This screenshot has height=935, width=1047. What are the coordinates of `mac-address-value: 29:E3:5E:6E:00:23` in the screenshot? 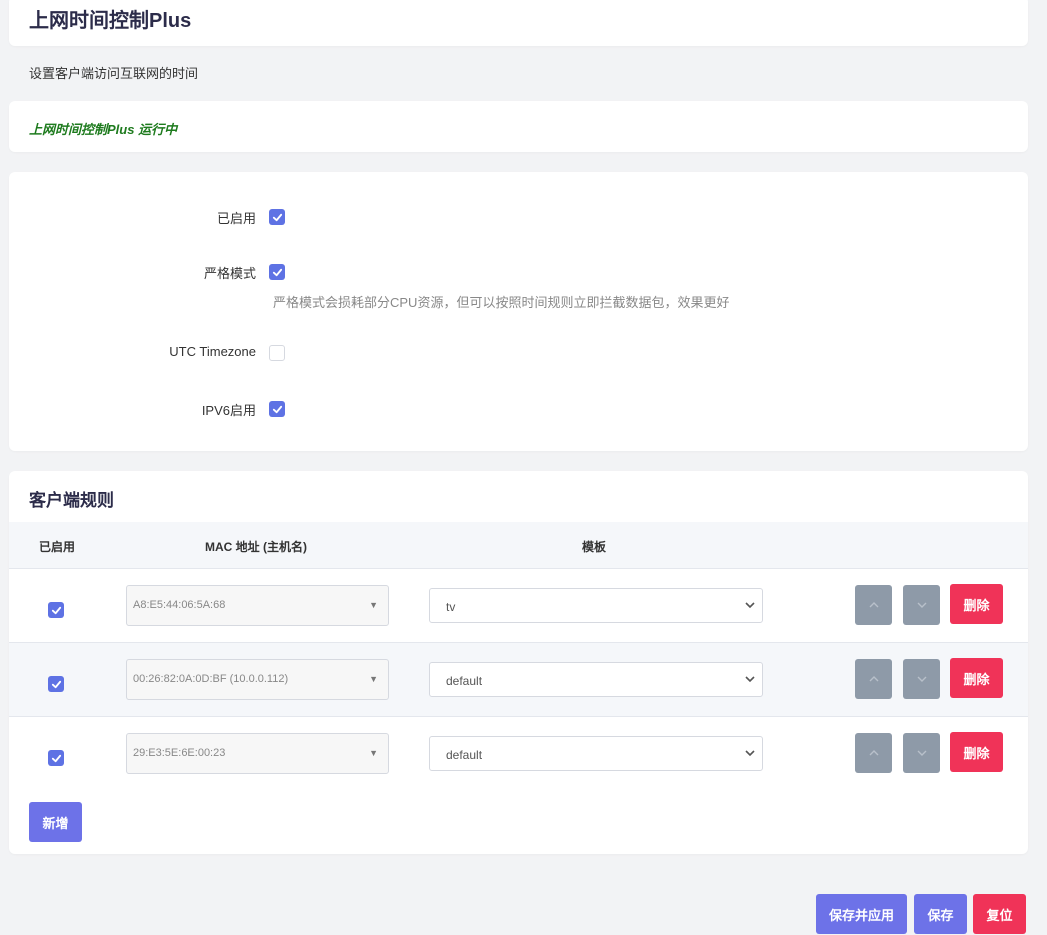 It's located at (179, 753).